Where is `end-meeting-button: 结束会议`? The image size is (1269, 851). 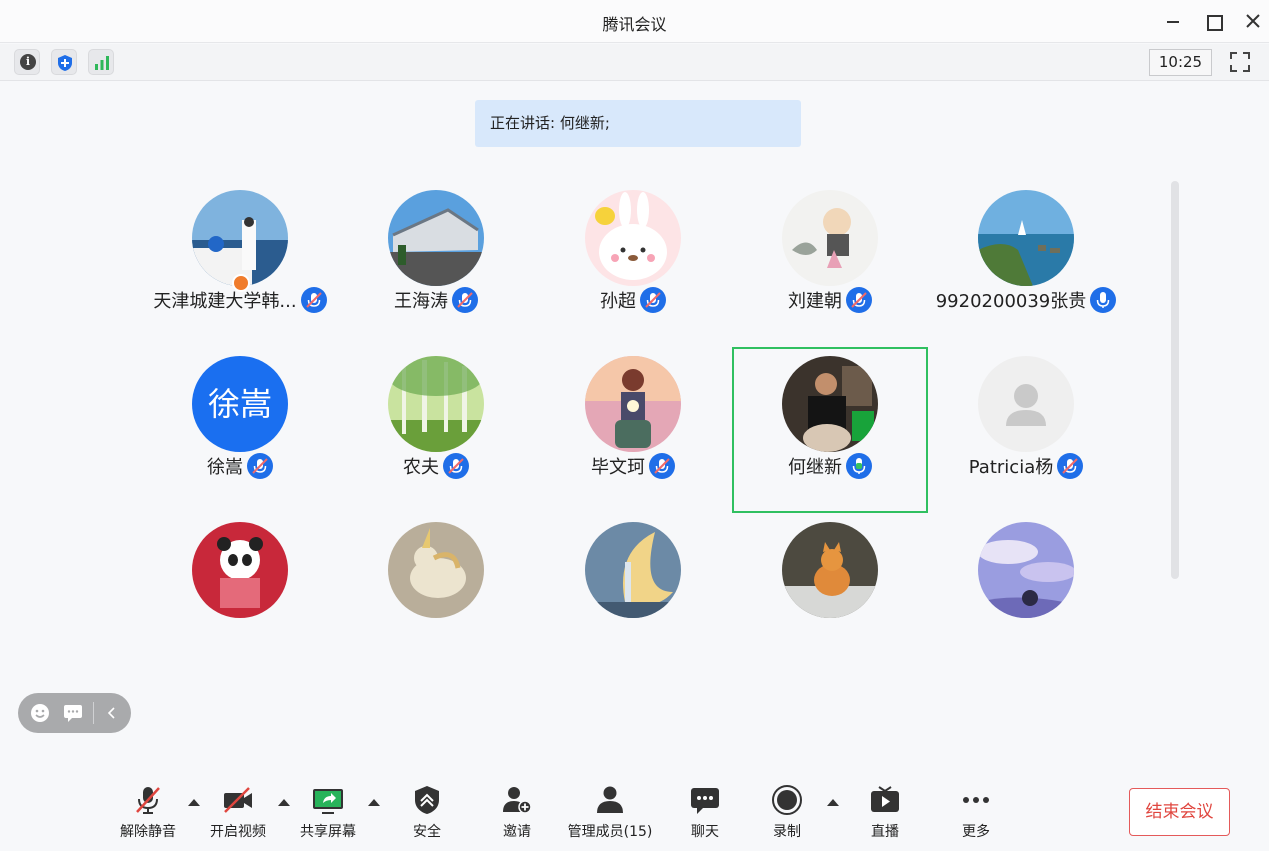
end-meeting-button: 结束会议 is located at coordinates (1179, 812).